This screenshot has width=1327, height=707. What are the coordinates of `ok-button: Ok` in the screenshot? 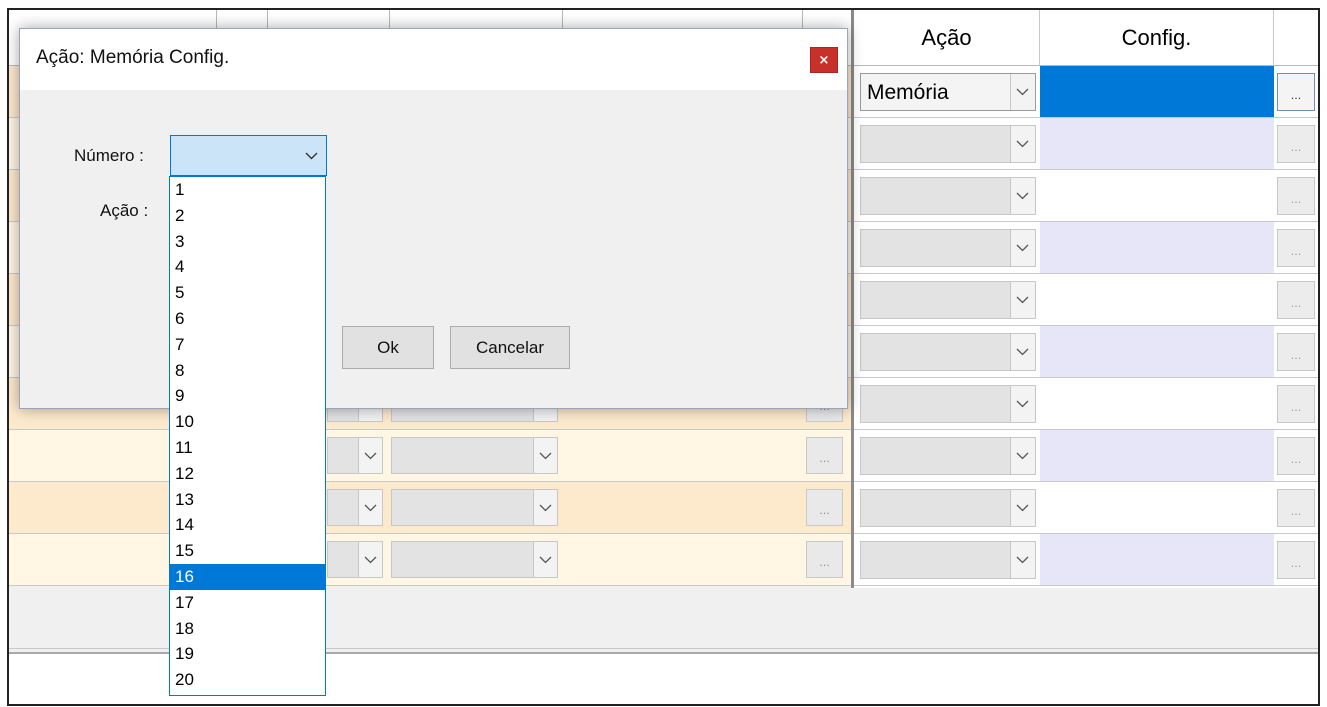 It's located at (388, 347).